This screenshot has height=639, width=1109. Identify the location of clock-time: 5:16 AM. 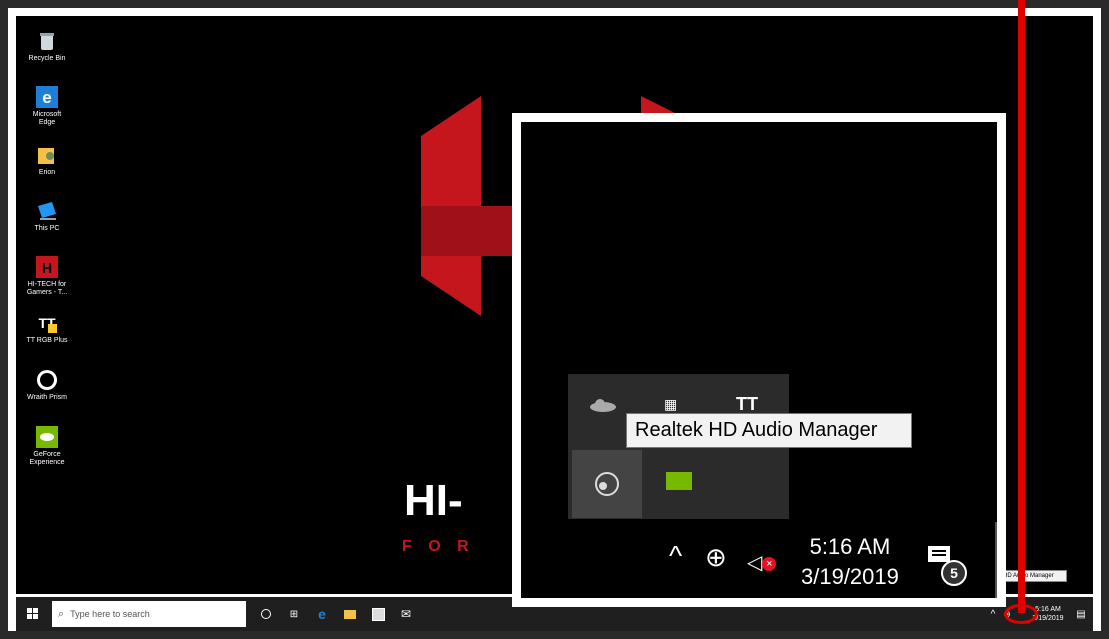
(1048, 609).